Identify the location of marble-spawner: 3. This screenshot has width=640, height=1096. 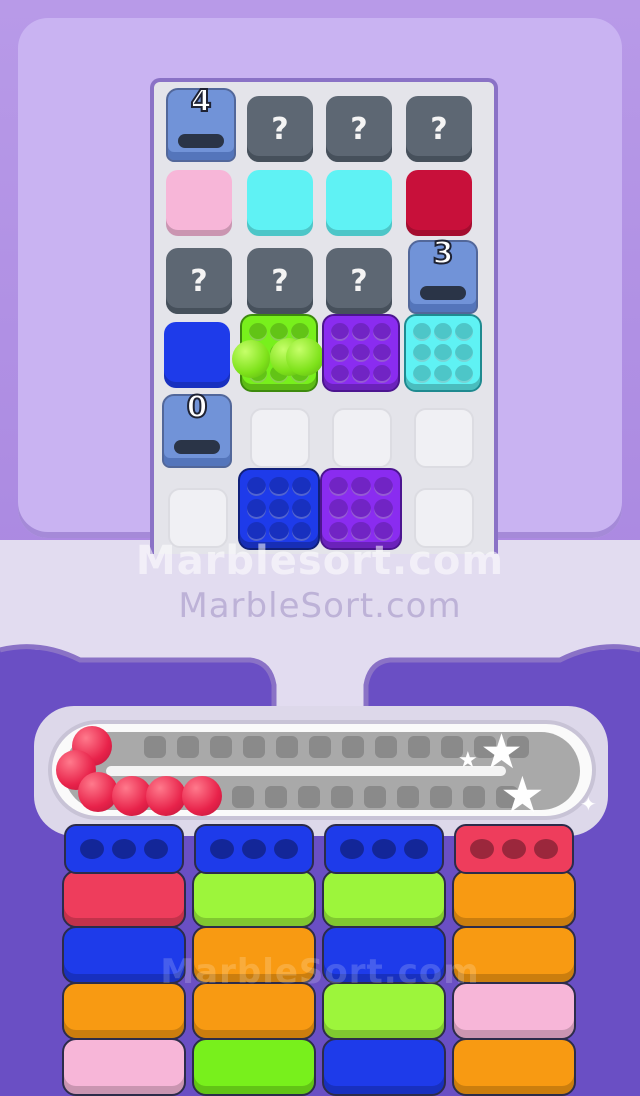
(443, 274).